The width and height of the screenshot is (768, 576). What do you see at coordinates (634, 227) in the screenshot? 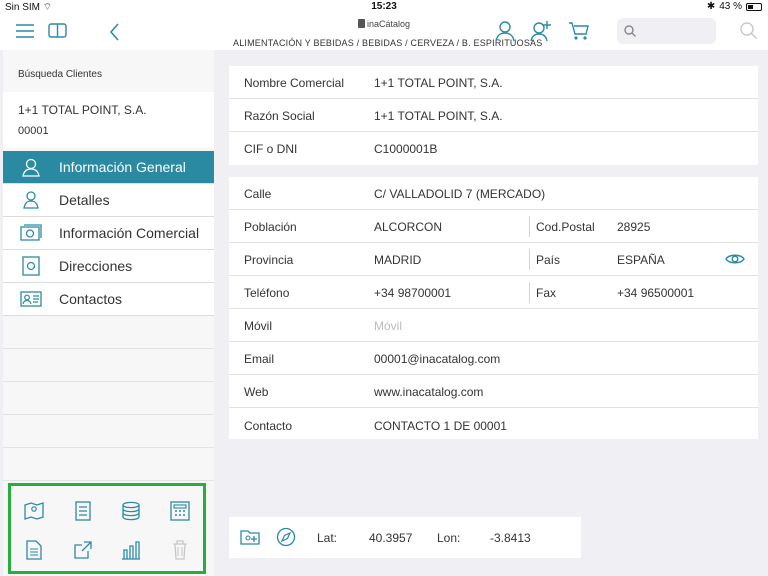
I see `field-value-cod-postal: 28925` at bounding box center [634, 227].